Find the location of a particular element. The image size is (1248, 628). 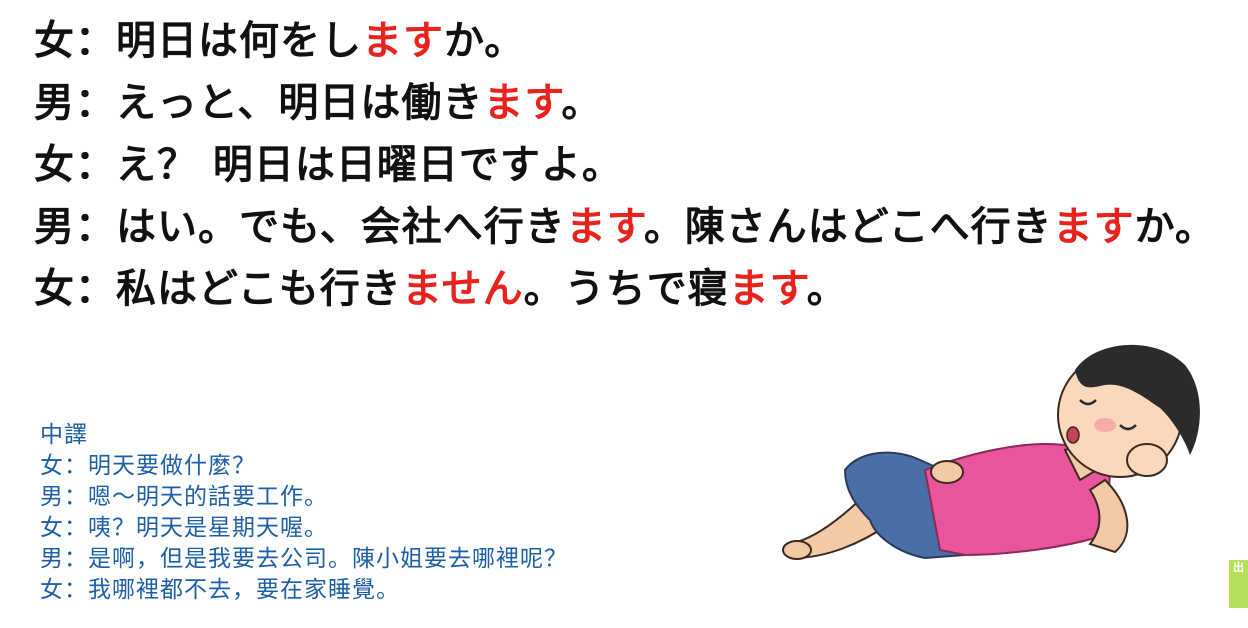

dialogue-text: 明日は何をし is located at coordinates (239, 41).